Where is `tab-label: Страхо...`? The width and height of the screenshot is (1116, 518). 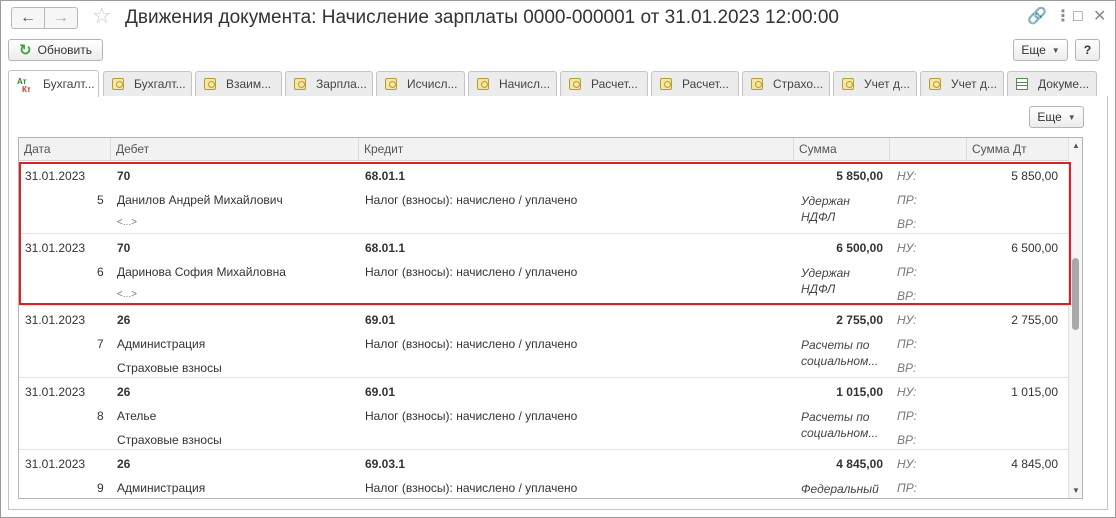
tab-label: Страхо... is located at coordinates (798, 84).